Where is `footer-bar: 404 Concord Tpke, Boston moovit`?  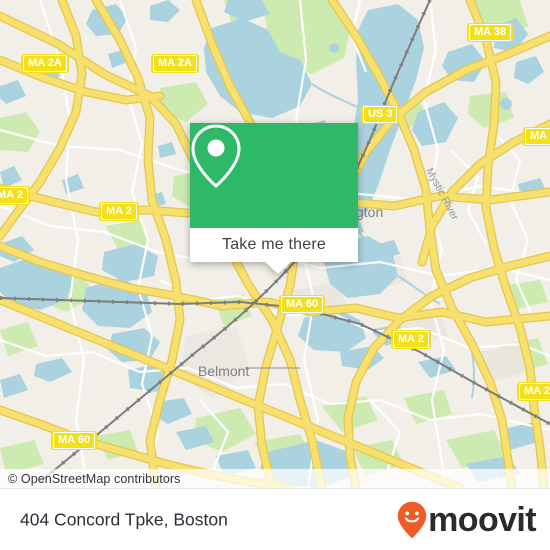 footer-bar: 404 Concord Tpke, Boston moovit is located at coordinates (275, 519).